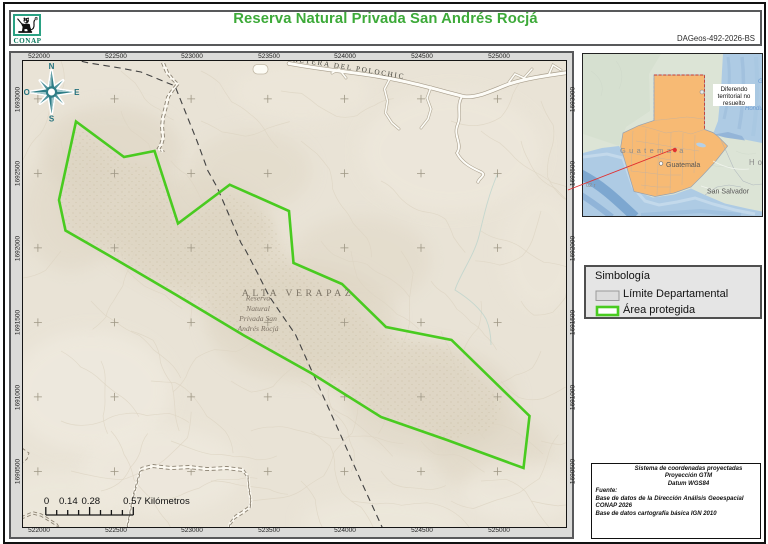  Describe the element at coordinates (168, 501) in the screenshot. I see `svg-text: Kilómetros` at that location.